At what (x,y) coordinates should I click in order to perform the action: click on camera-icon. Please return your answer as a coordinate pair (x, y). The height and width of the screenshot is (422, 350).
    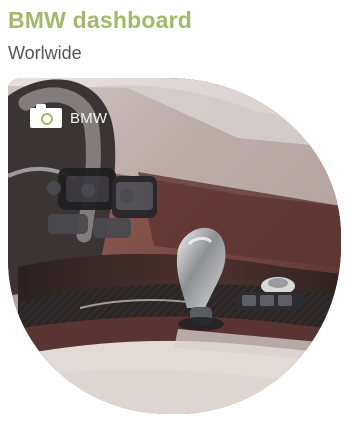
    Looking at the image, I should click on (46, 116).